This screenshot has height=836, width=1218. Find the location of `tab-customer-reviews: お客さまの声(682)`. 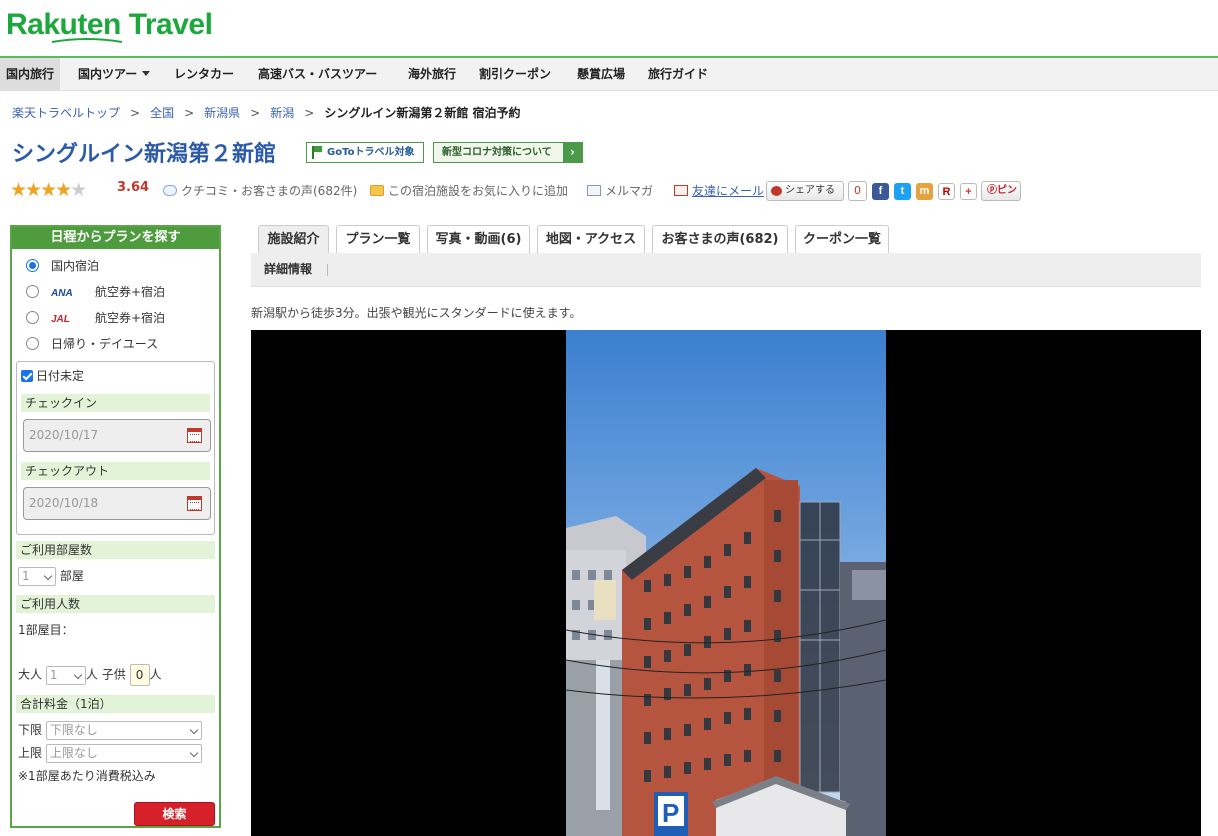

tab-customer-reviews: お客さまの声(682) is located at coordinates (720, 239).